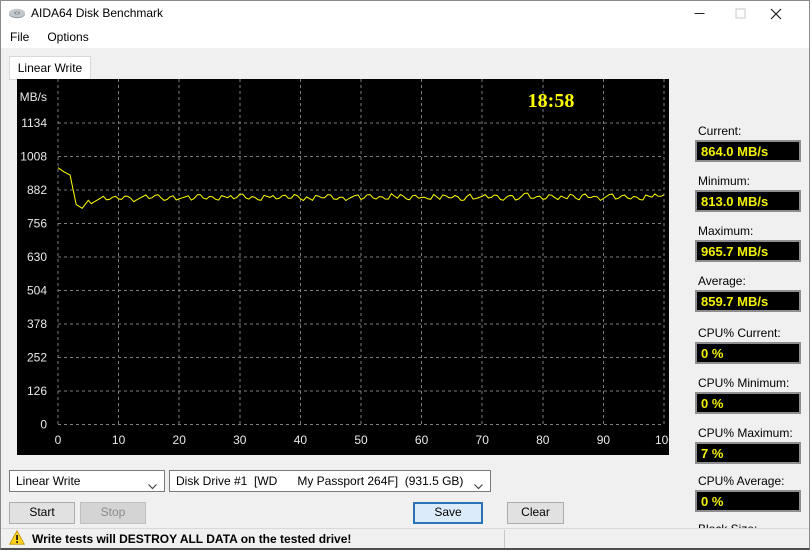 This screenshot has height=552, width=812. Describe the element at coordinates (97, 13) in the screenshot. I see `window-title: AIDA64 Disk Benchmark` at that location.